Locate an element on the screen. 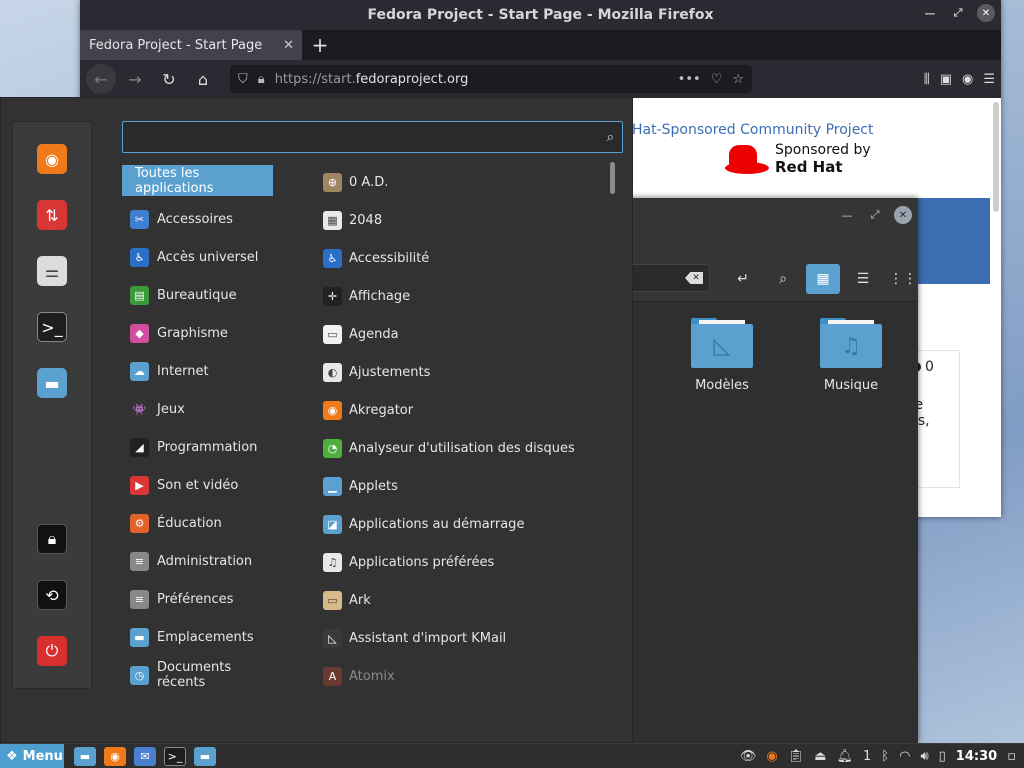  terminal-icon: >_ is located at coordinates (52, 327).